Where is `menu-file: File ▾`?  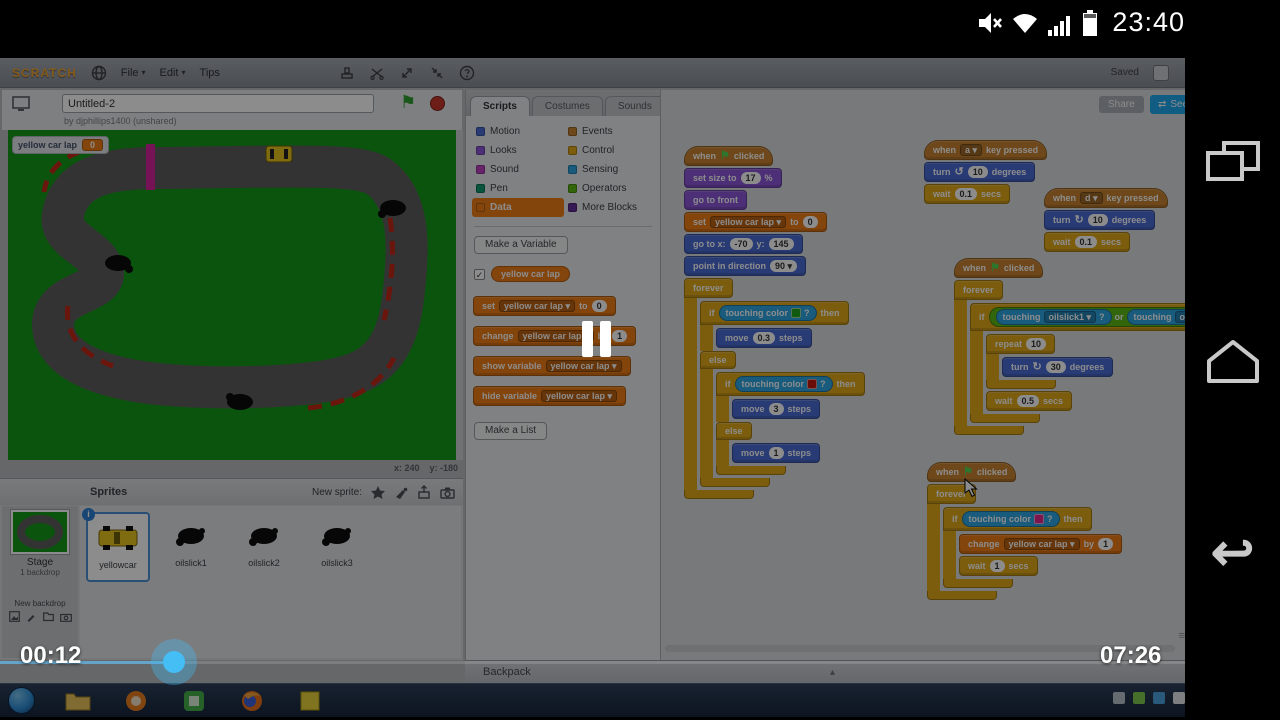
menu-file: File ▾ is located at coordinates (133, 73).